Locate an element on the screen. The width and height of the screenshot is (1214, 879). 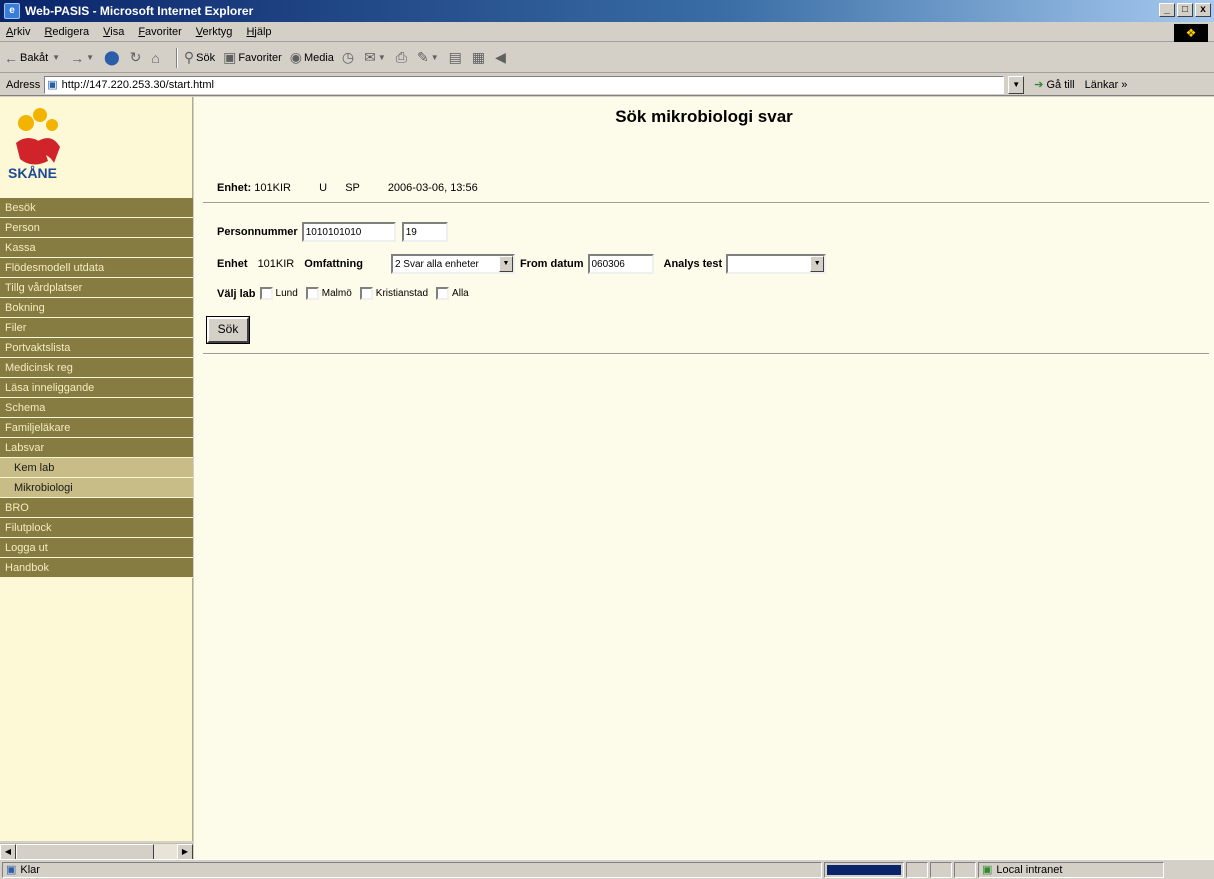
search-submit-button: Sök is located at coordinates (228, 330).